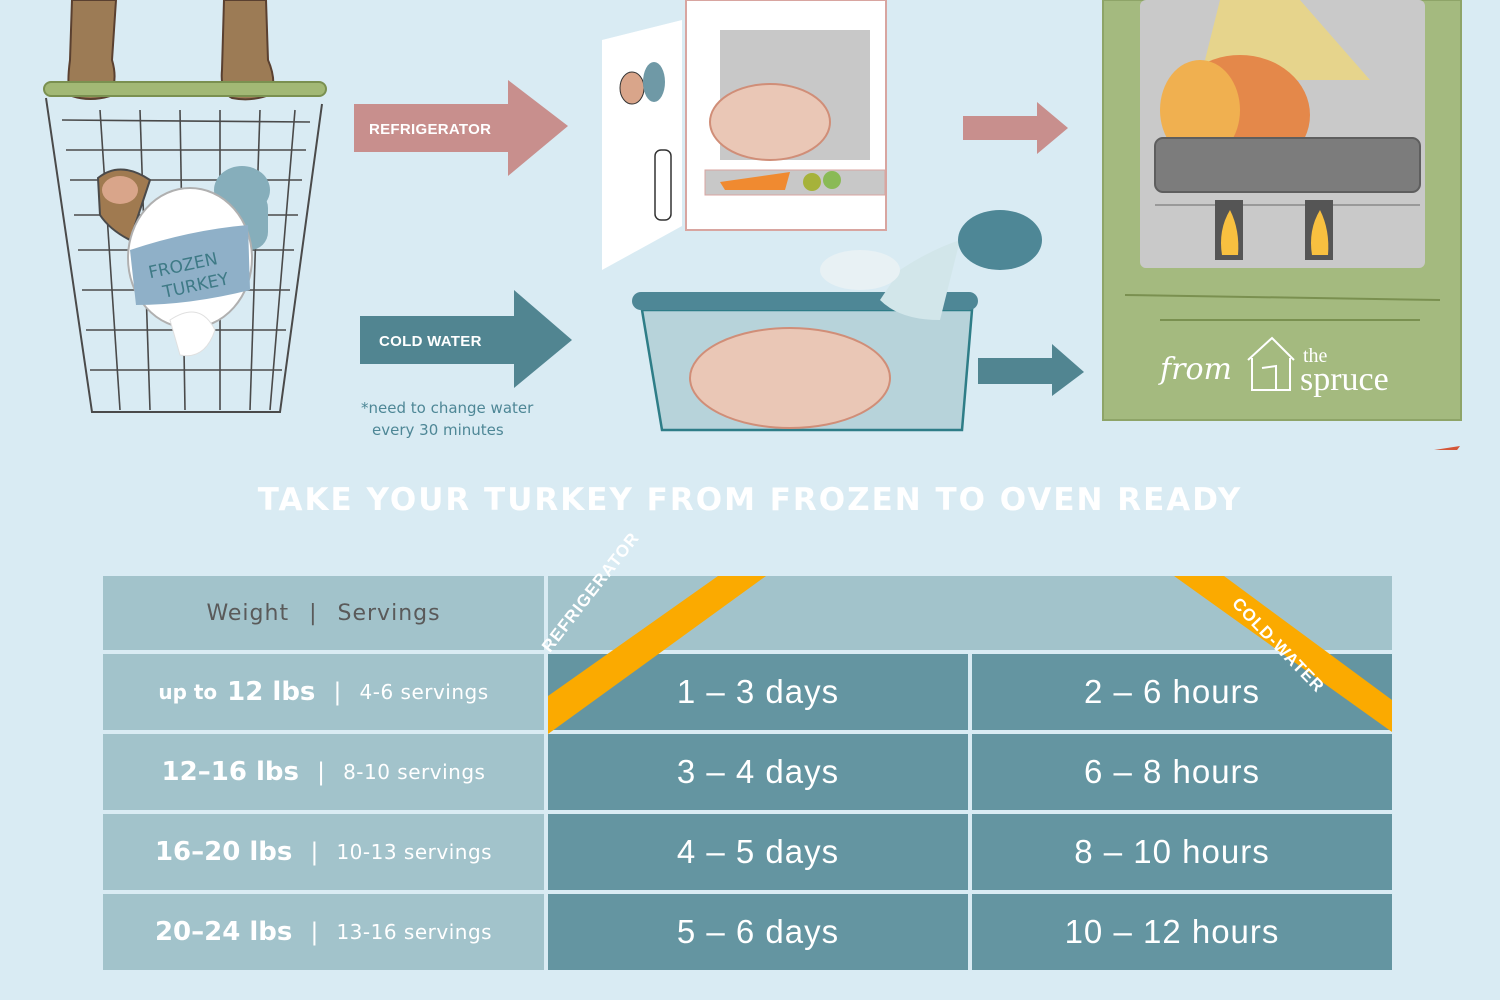 Image resolution: width=1500 pixels, height=1000 pixels. Describe the element at coordinates (185, 247) in the screenshot. I see `shopping-basket-icon` at that location.